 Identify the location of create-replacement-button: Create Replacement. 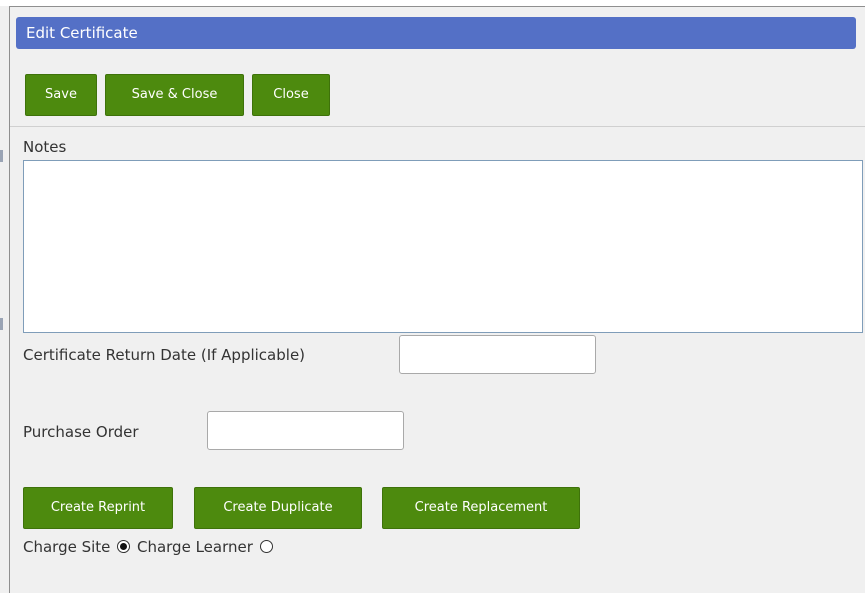
(481, 508).